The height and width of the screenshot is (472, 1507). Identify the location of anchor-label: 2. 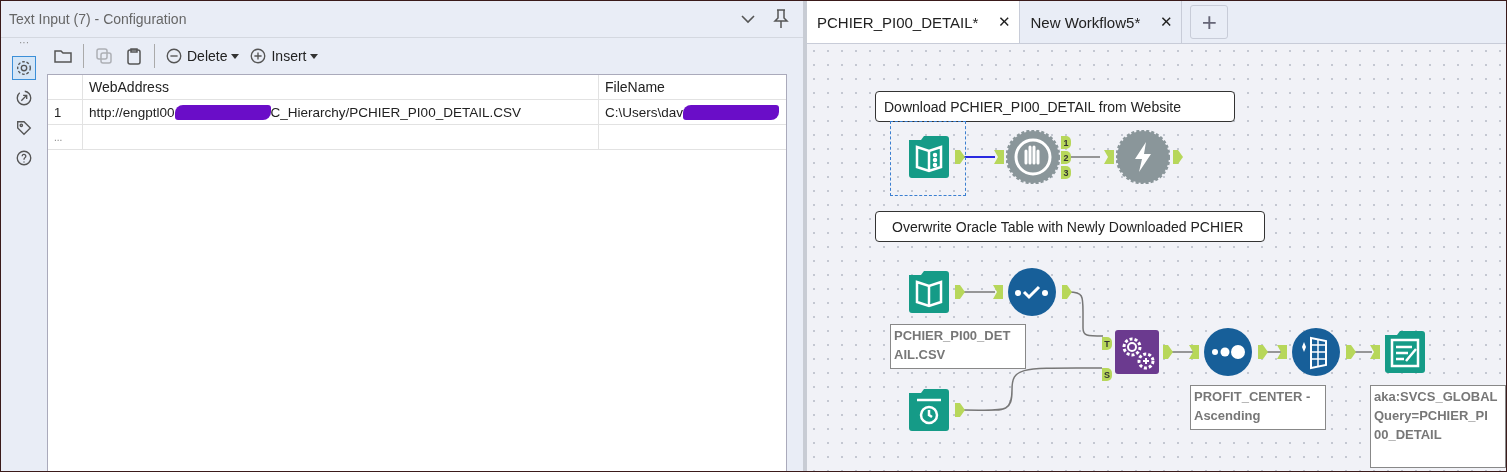
(1066, 157).